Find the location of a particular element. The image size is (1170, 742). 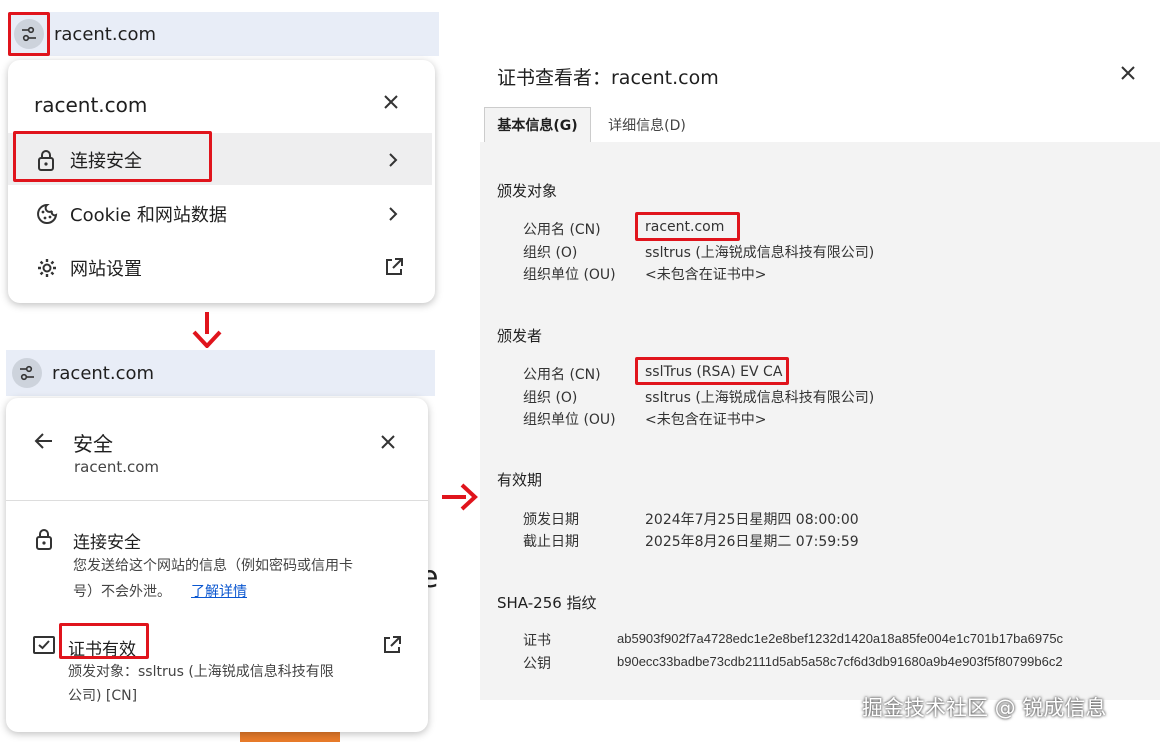

expires-date-label: 截止日期 is located at coordinates (551, 542).